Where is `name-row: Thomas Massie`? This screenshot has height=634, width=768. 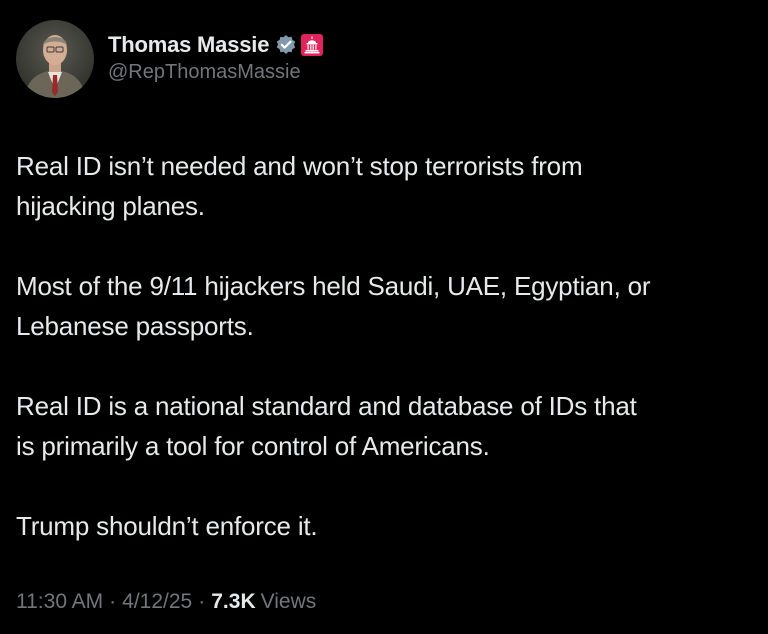
name-row: Thomas Massie is located at coordinates (216, 45).